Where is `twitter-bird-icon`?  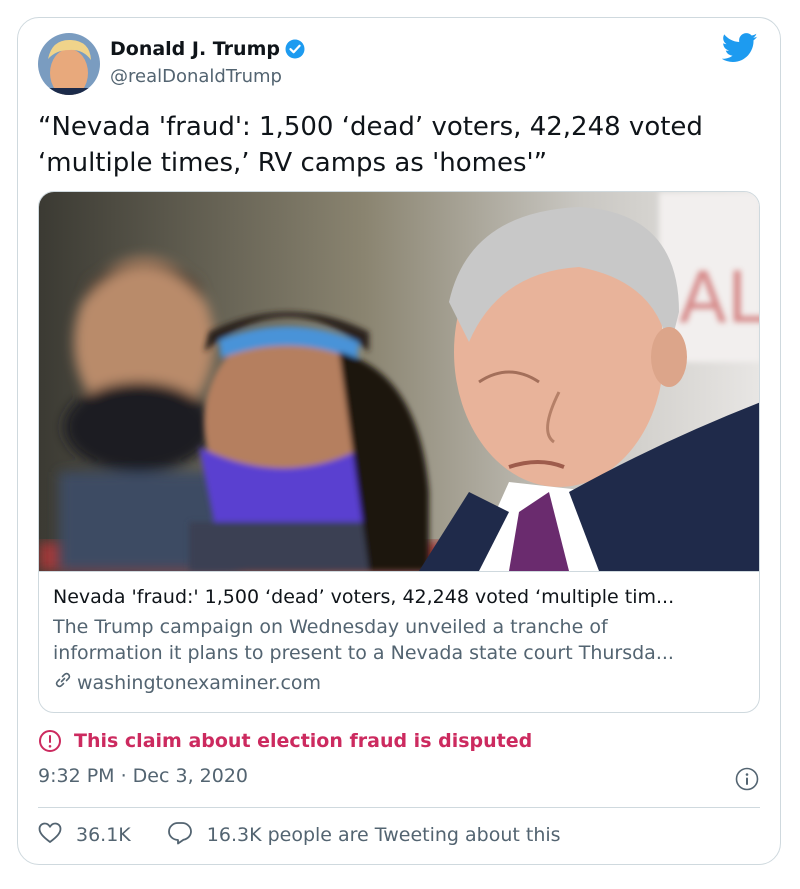 twitter-bird-icon is located at coordinates (739, 48).